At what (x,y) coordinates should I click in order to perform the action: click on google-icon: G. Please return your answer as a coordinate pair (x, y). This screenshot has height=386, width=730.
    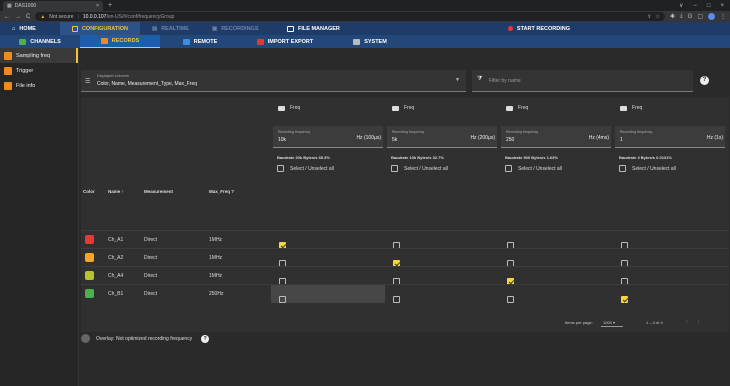
    Looking at the image, I should click on (690, 17).